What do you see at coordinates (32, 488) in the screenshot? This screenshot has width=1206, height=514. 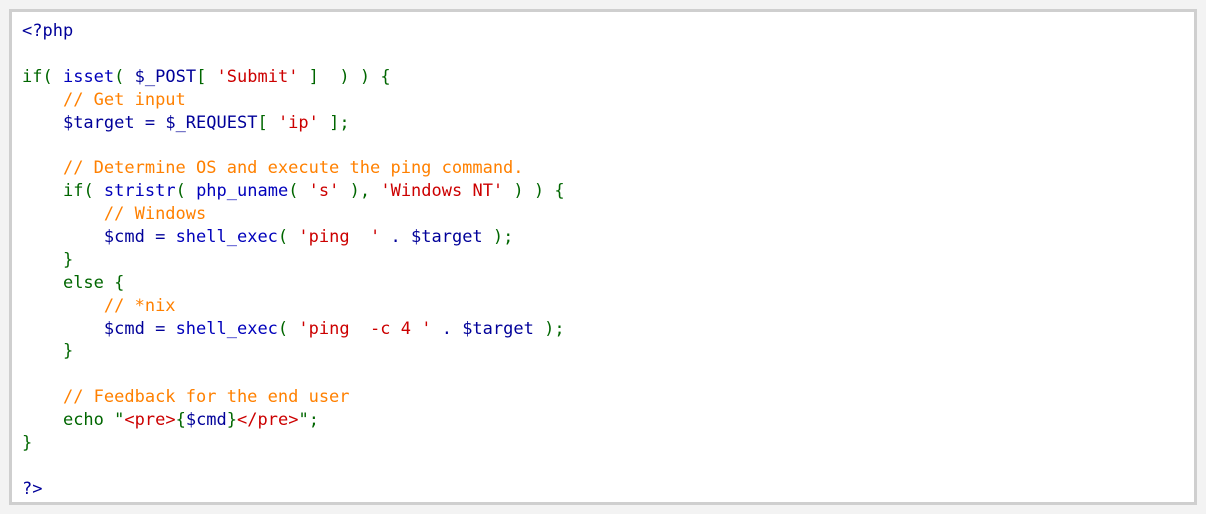 I see `code-token-tag: ?>` at bounding box center [32, 488].